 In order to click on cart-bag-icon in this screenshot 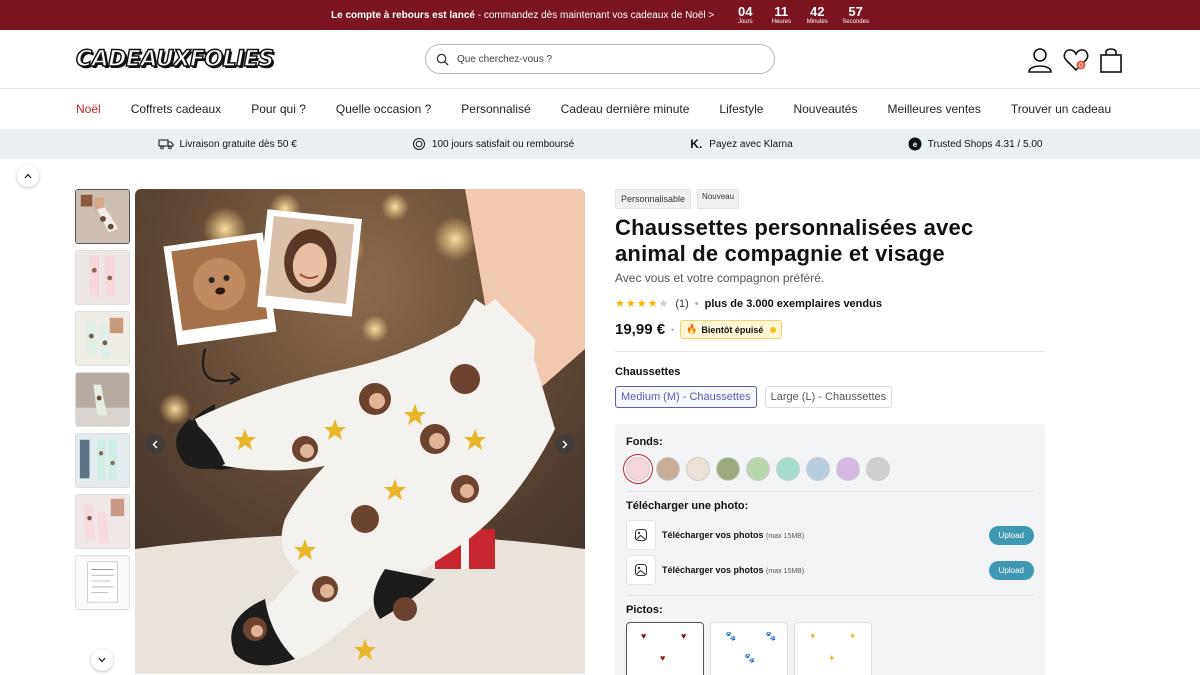, I will do `click(1111, 60)`.